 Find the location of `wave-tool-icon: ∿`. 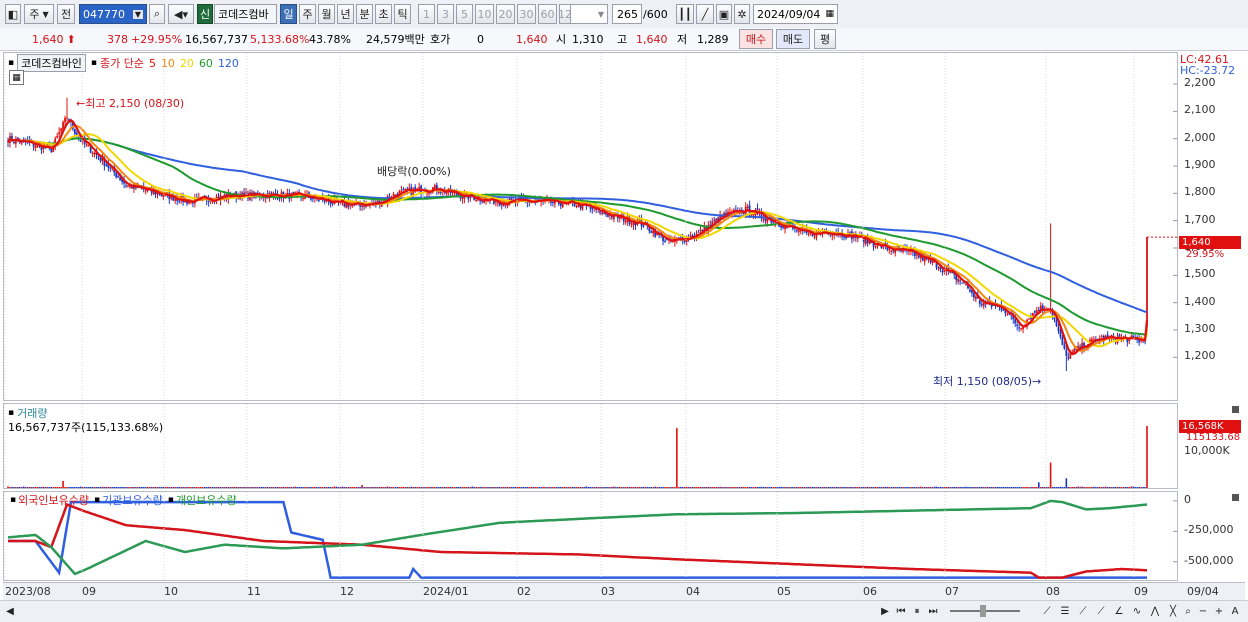

wave-tool-icon: ∿ is located at coordinates (1137, 611).